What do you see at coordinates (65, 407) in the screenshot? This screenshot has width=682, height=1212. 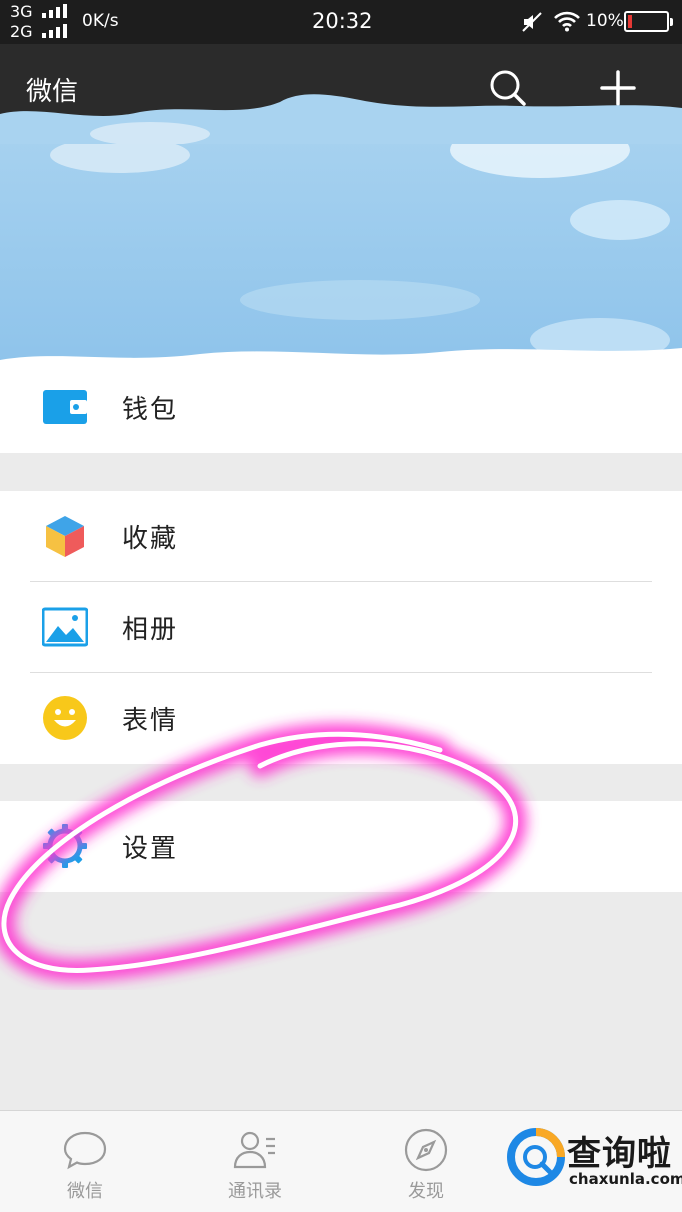 I see `wallet-icon` at bounding box center [65, 407].